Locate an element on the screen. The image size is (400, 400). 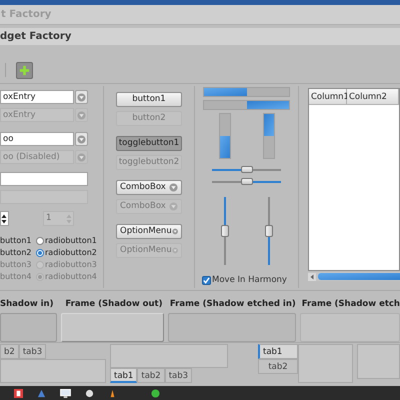
combo-box: ComboBox is located at coordinates (149, 187).